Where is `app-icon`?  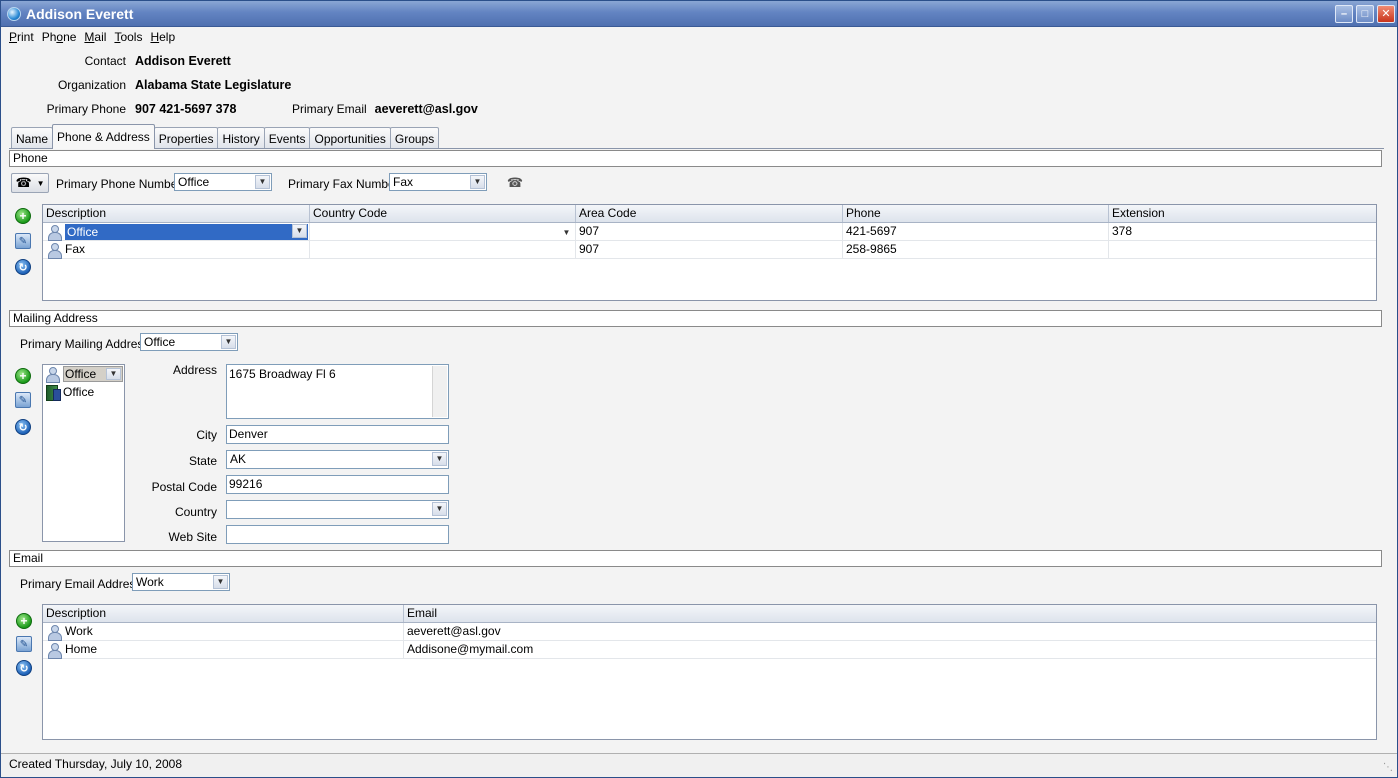 app-icon is located at coordinates (14, 13).